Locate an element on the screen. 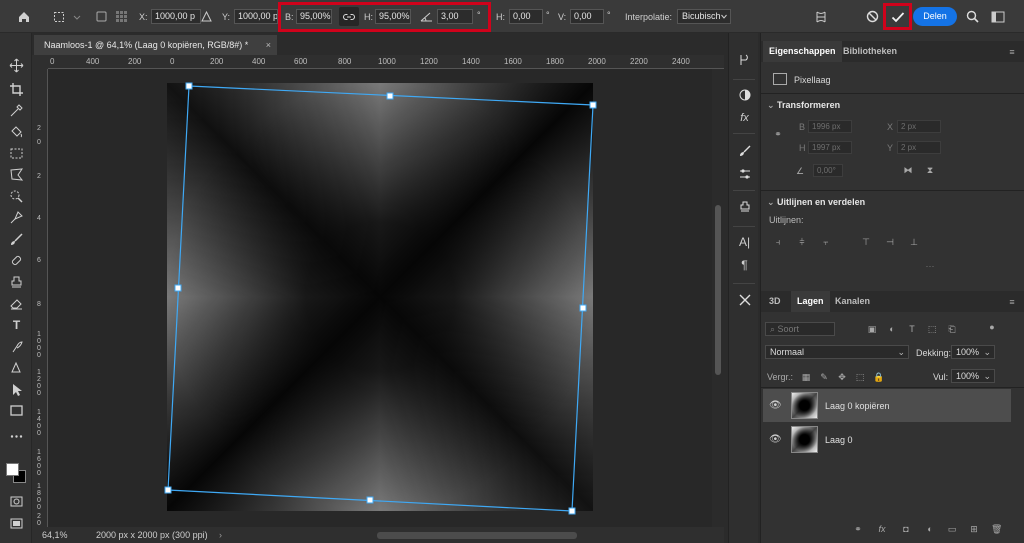 This screenshot has width=1024, height=543. transform-tool-icon is located at coordinates (58, 16).